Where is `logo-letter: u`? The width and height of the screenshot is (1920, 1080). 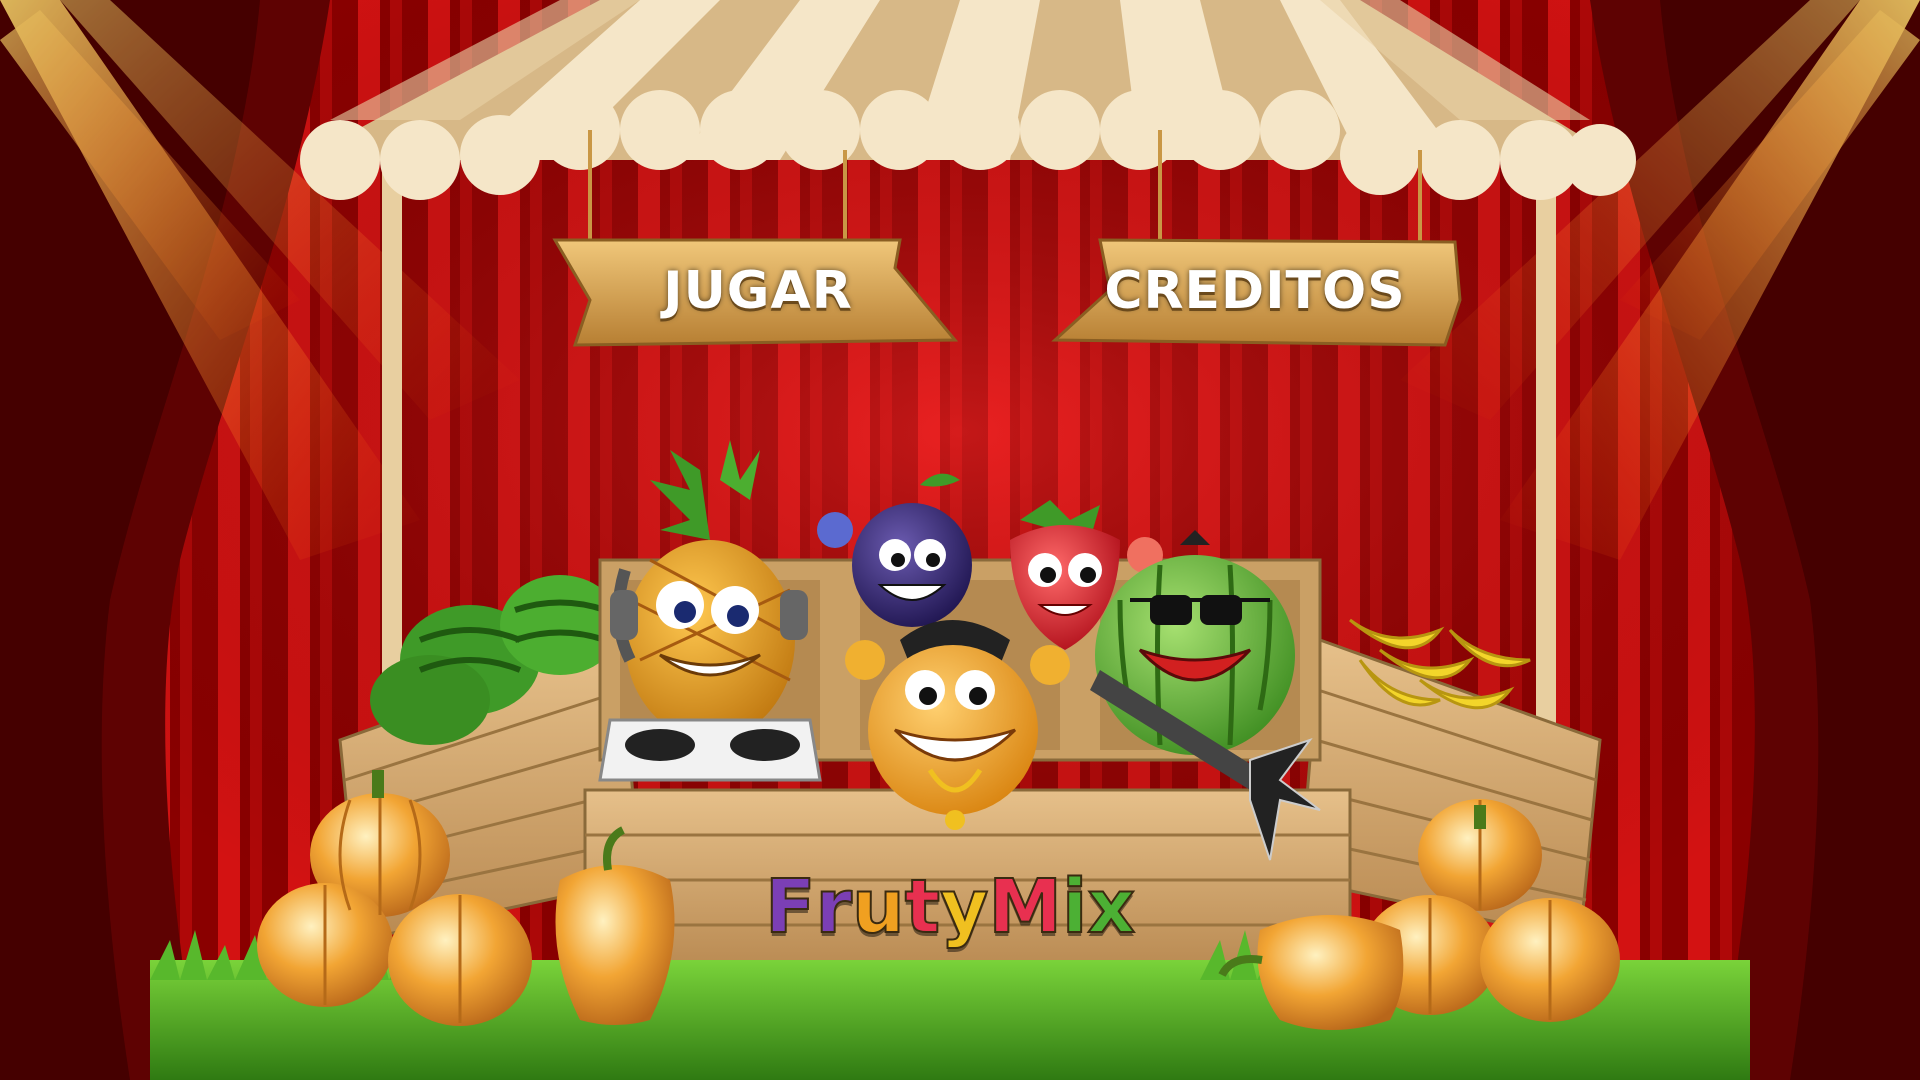 logo-letter: u is located at coordinates (878, 907).